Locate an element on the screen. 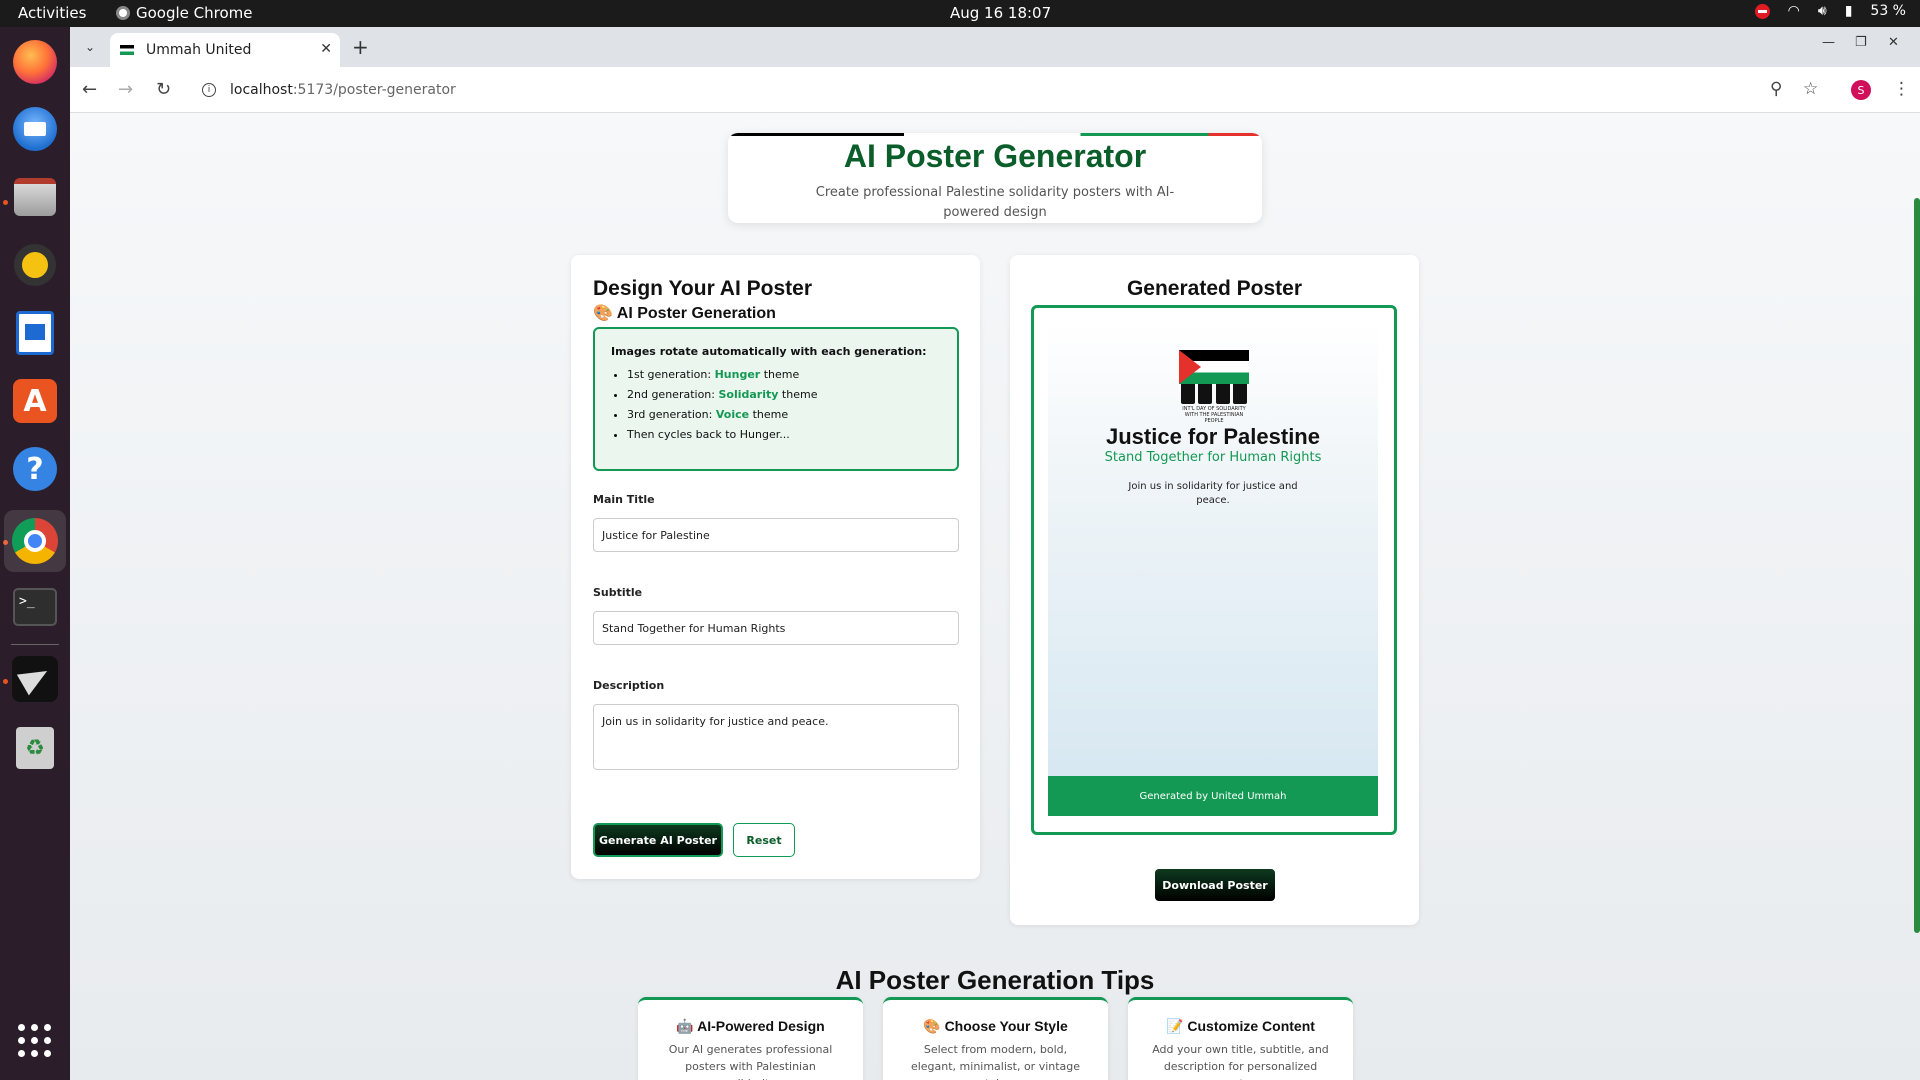  subtitle-input: Stand Together for Human Rights is located at coordinates (776, 628).